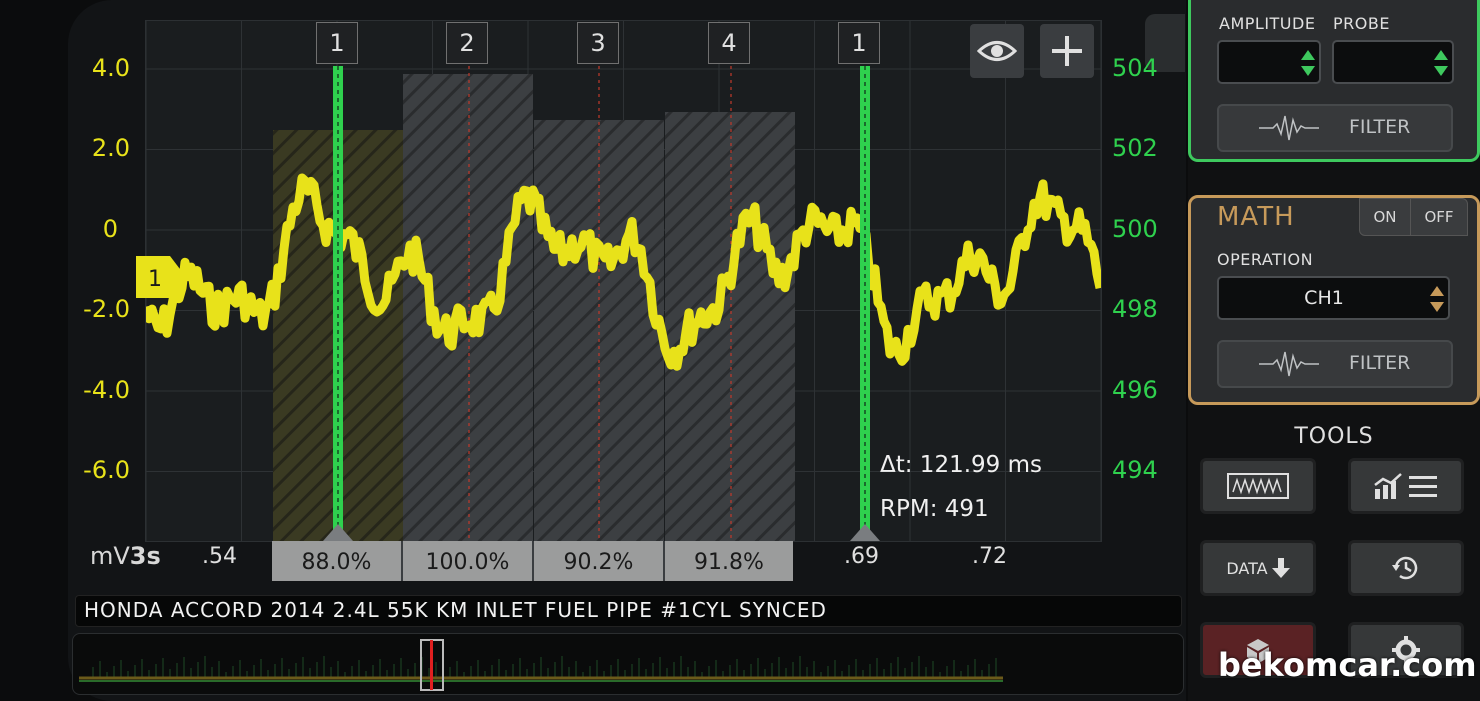  What do you see at coordinates (1441, 63) in the screenshot?
I see `probe-spinner-icon` at bounding box center [1441, 63].